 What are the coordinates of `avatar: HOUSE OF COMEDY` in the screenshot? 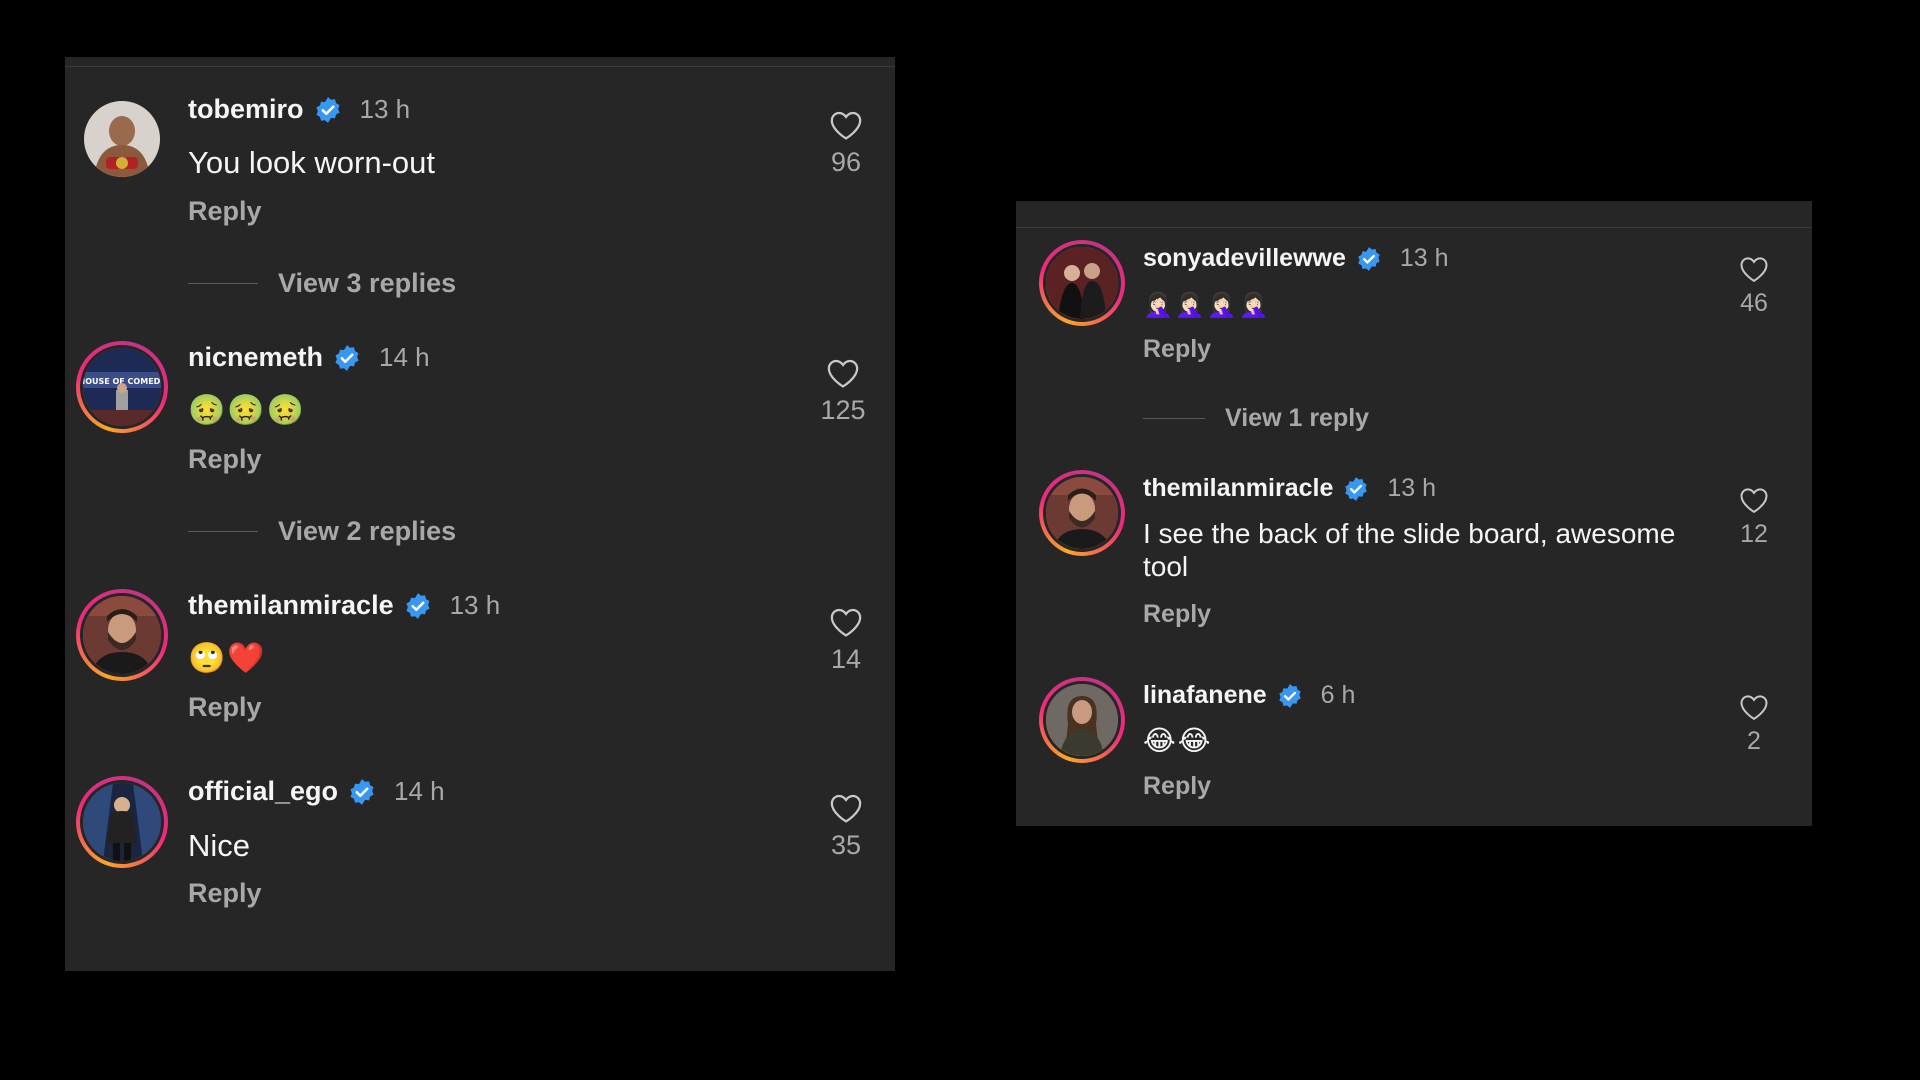 It's located at (122, 387).